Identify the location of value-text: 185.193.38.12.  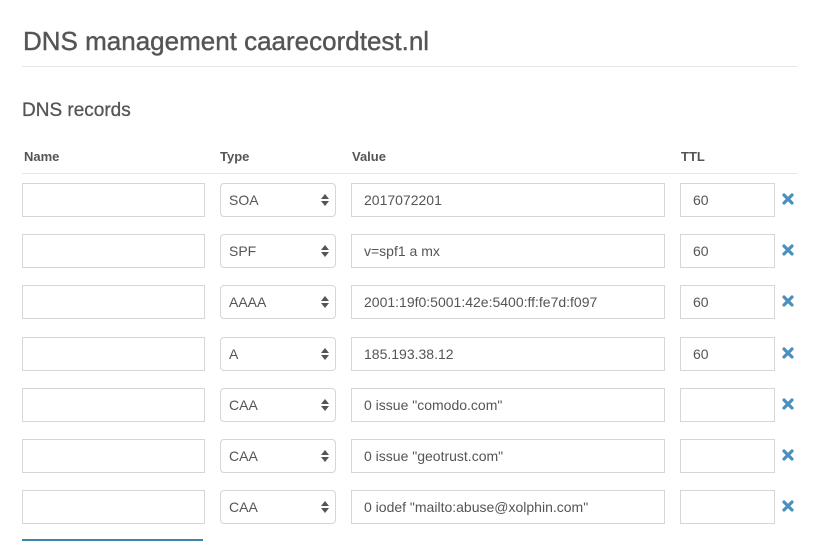
(409, 354).